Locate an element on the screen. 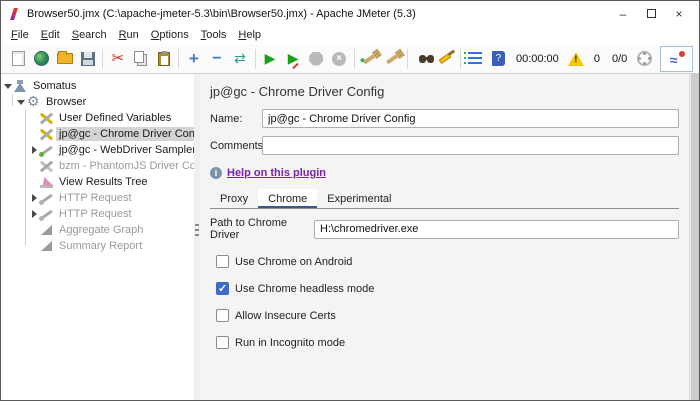  function-helper-button is located at coordinates (475, 59).